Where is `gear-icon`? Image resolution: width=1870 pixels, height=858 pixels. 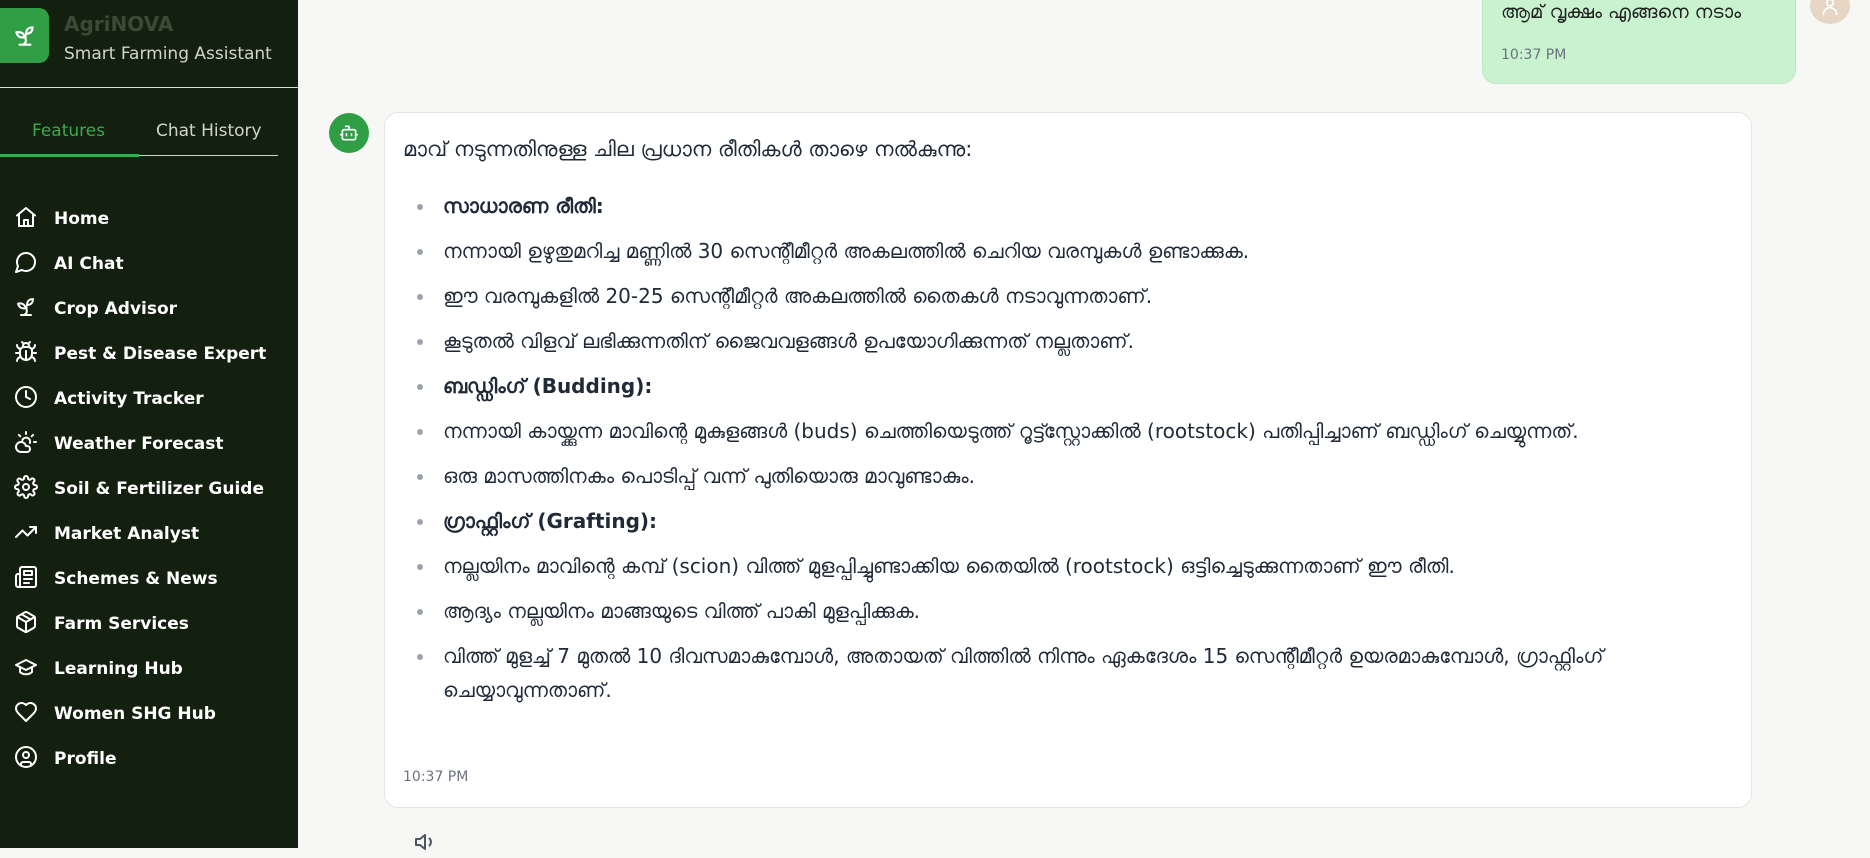 gear-icon is located at coordinates (26, 488).